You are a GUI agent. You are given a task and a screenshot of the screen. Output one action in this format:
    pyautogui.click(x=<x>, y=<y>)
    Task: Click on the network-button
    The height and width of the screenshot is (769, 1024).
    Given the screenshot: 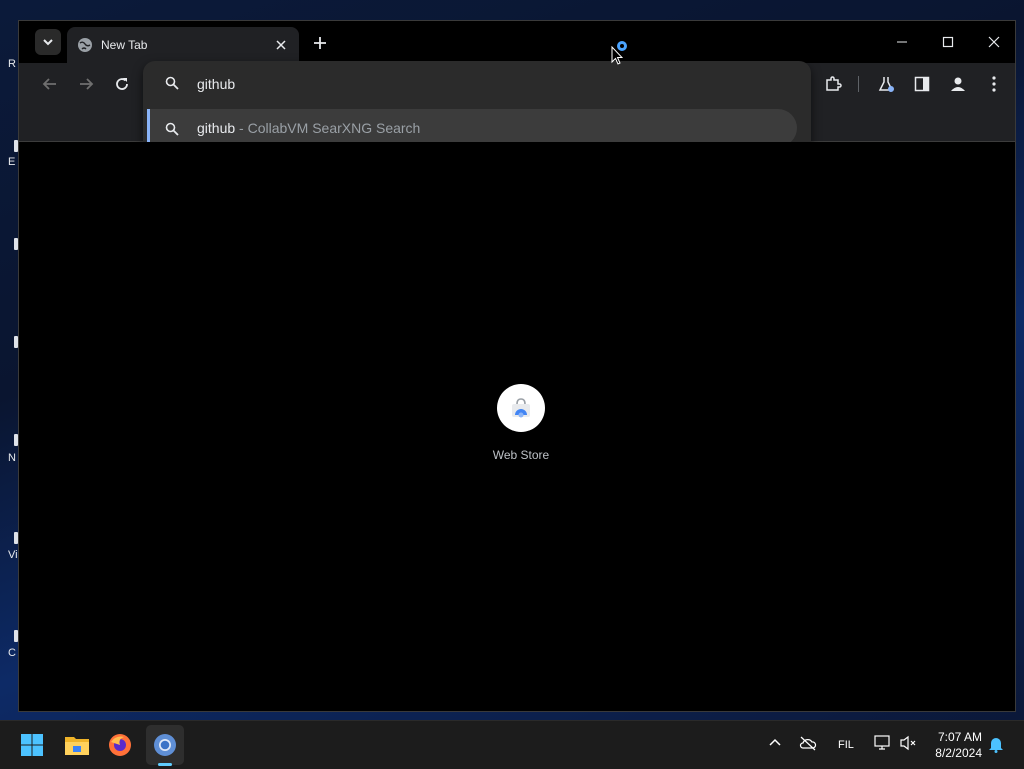 What is the action you would take?
    pyautogui.click(x=883, y=744)
    